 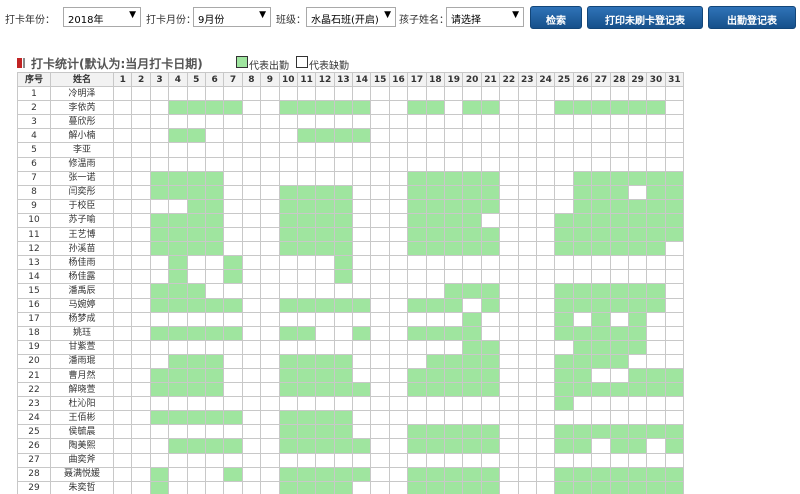 What do you see at coordinates (232, 17) in the screenshot?
I see `month-select: 9月份 ▼` at bounding box center [232, 17].